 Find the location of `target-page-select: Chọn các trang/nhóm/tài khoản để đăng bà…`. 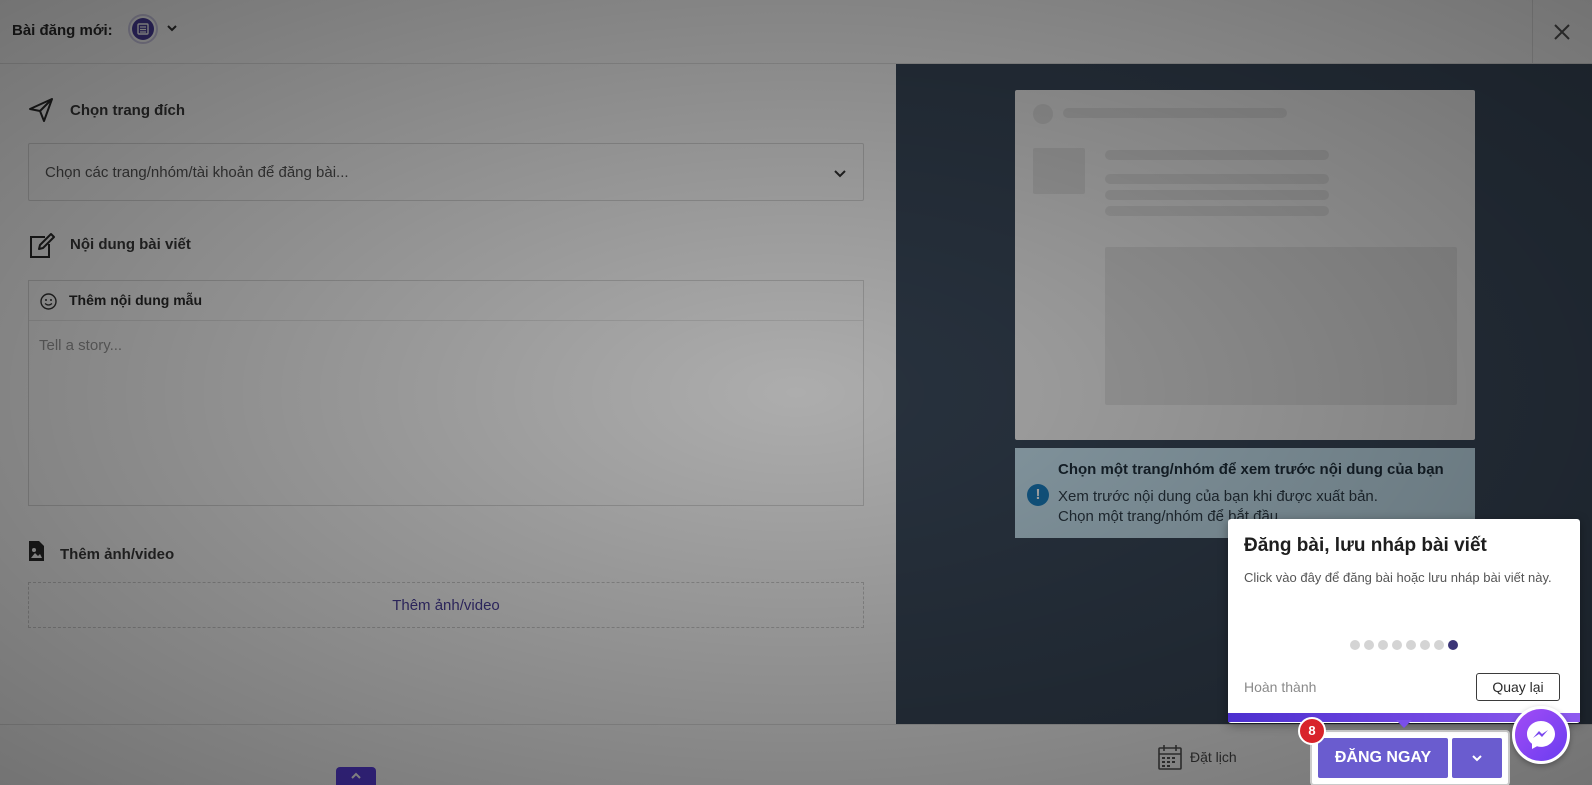

target-page-select: Chọn các trang/nhóm/tài khoản để đăng bà… is located at coordinates (446, 172).